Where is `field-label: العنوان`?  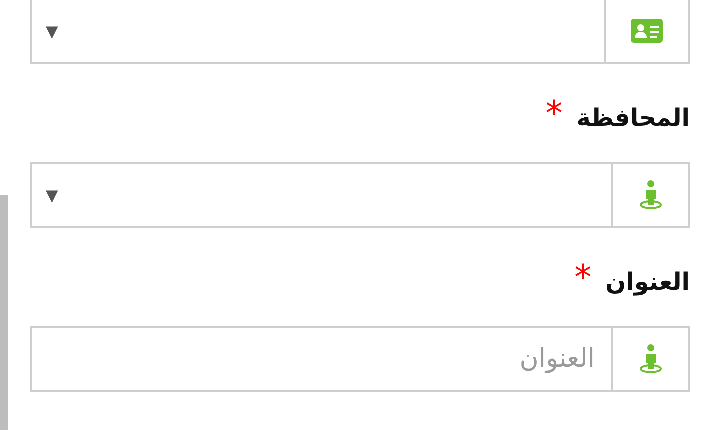
field-label: العنوان is located at coordinates (648, 282).